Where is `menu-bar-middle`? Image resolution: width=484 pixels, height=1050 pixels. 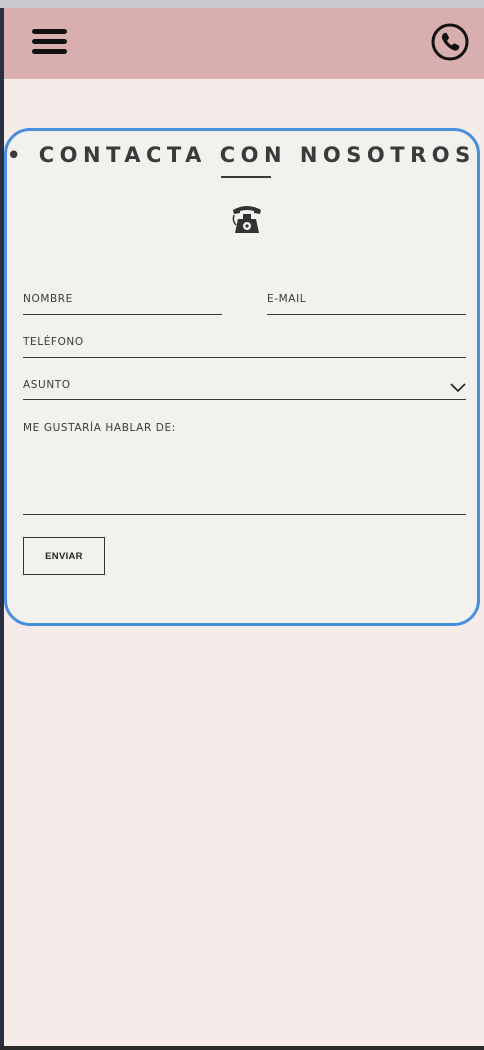
menu-bar-middle is located at coordinates (49, 41).